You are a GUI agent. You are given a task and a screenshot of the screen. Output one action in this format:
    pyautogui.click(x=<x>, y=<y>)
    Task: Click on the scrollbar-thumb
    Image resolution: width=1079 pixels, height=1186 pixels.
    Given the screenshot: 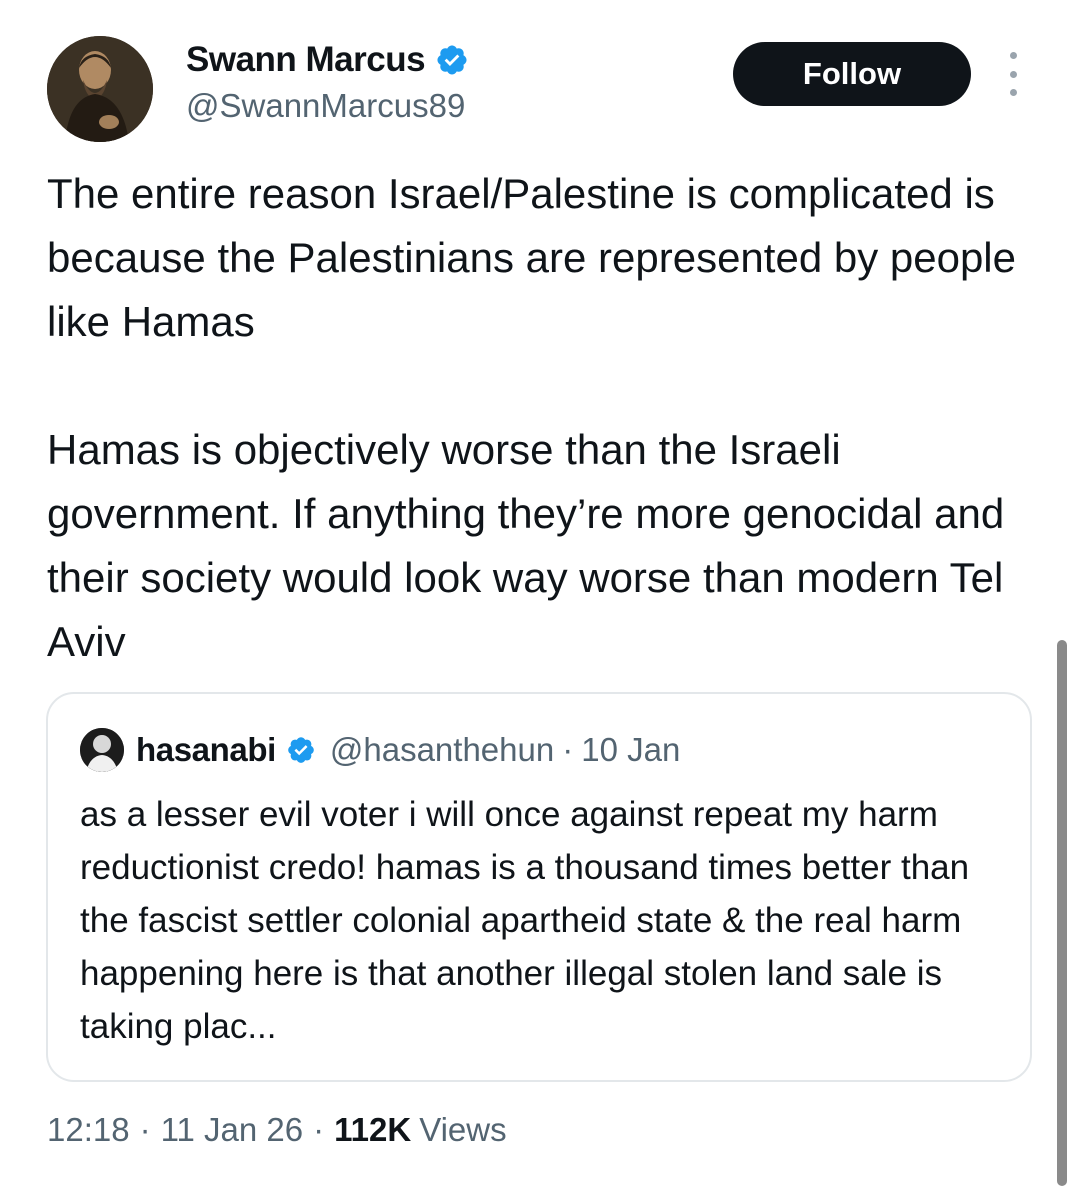 What is the action you would take?
    pyautogui.click(x=1062, y=913)
    